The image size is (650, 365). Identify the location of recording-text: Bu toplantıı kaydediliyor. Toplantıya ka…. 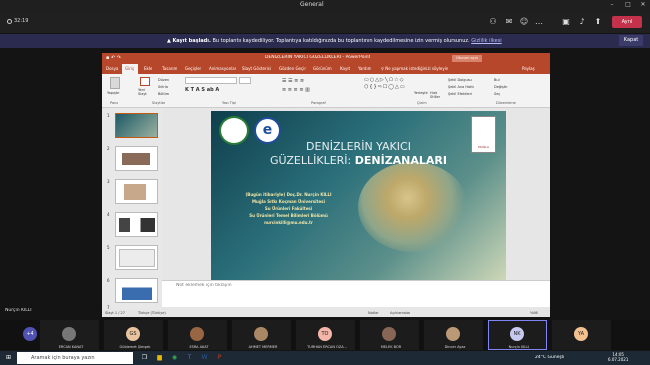
(341, 41).